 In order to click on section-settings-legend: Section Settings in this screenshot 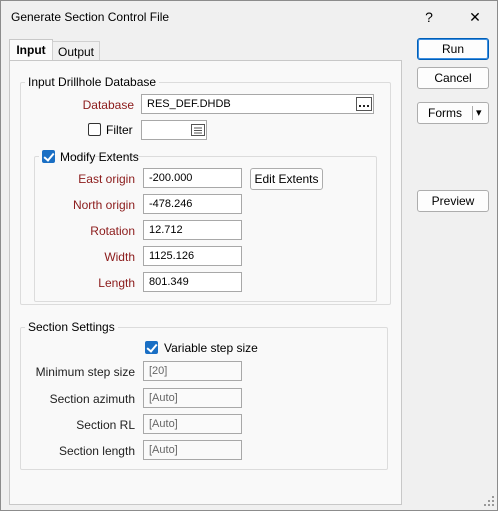, I will do `click(71, 327)`.